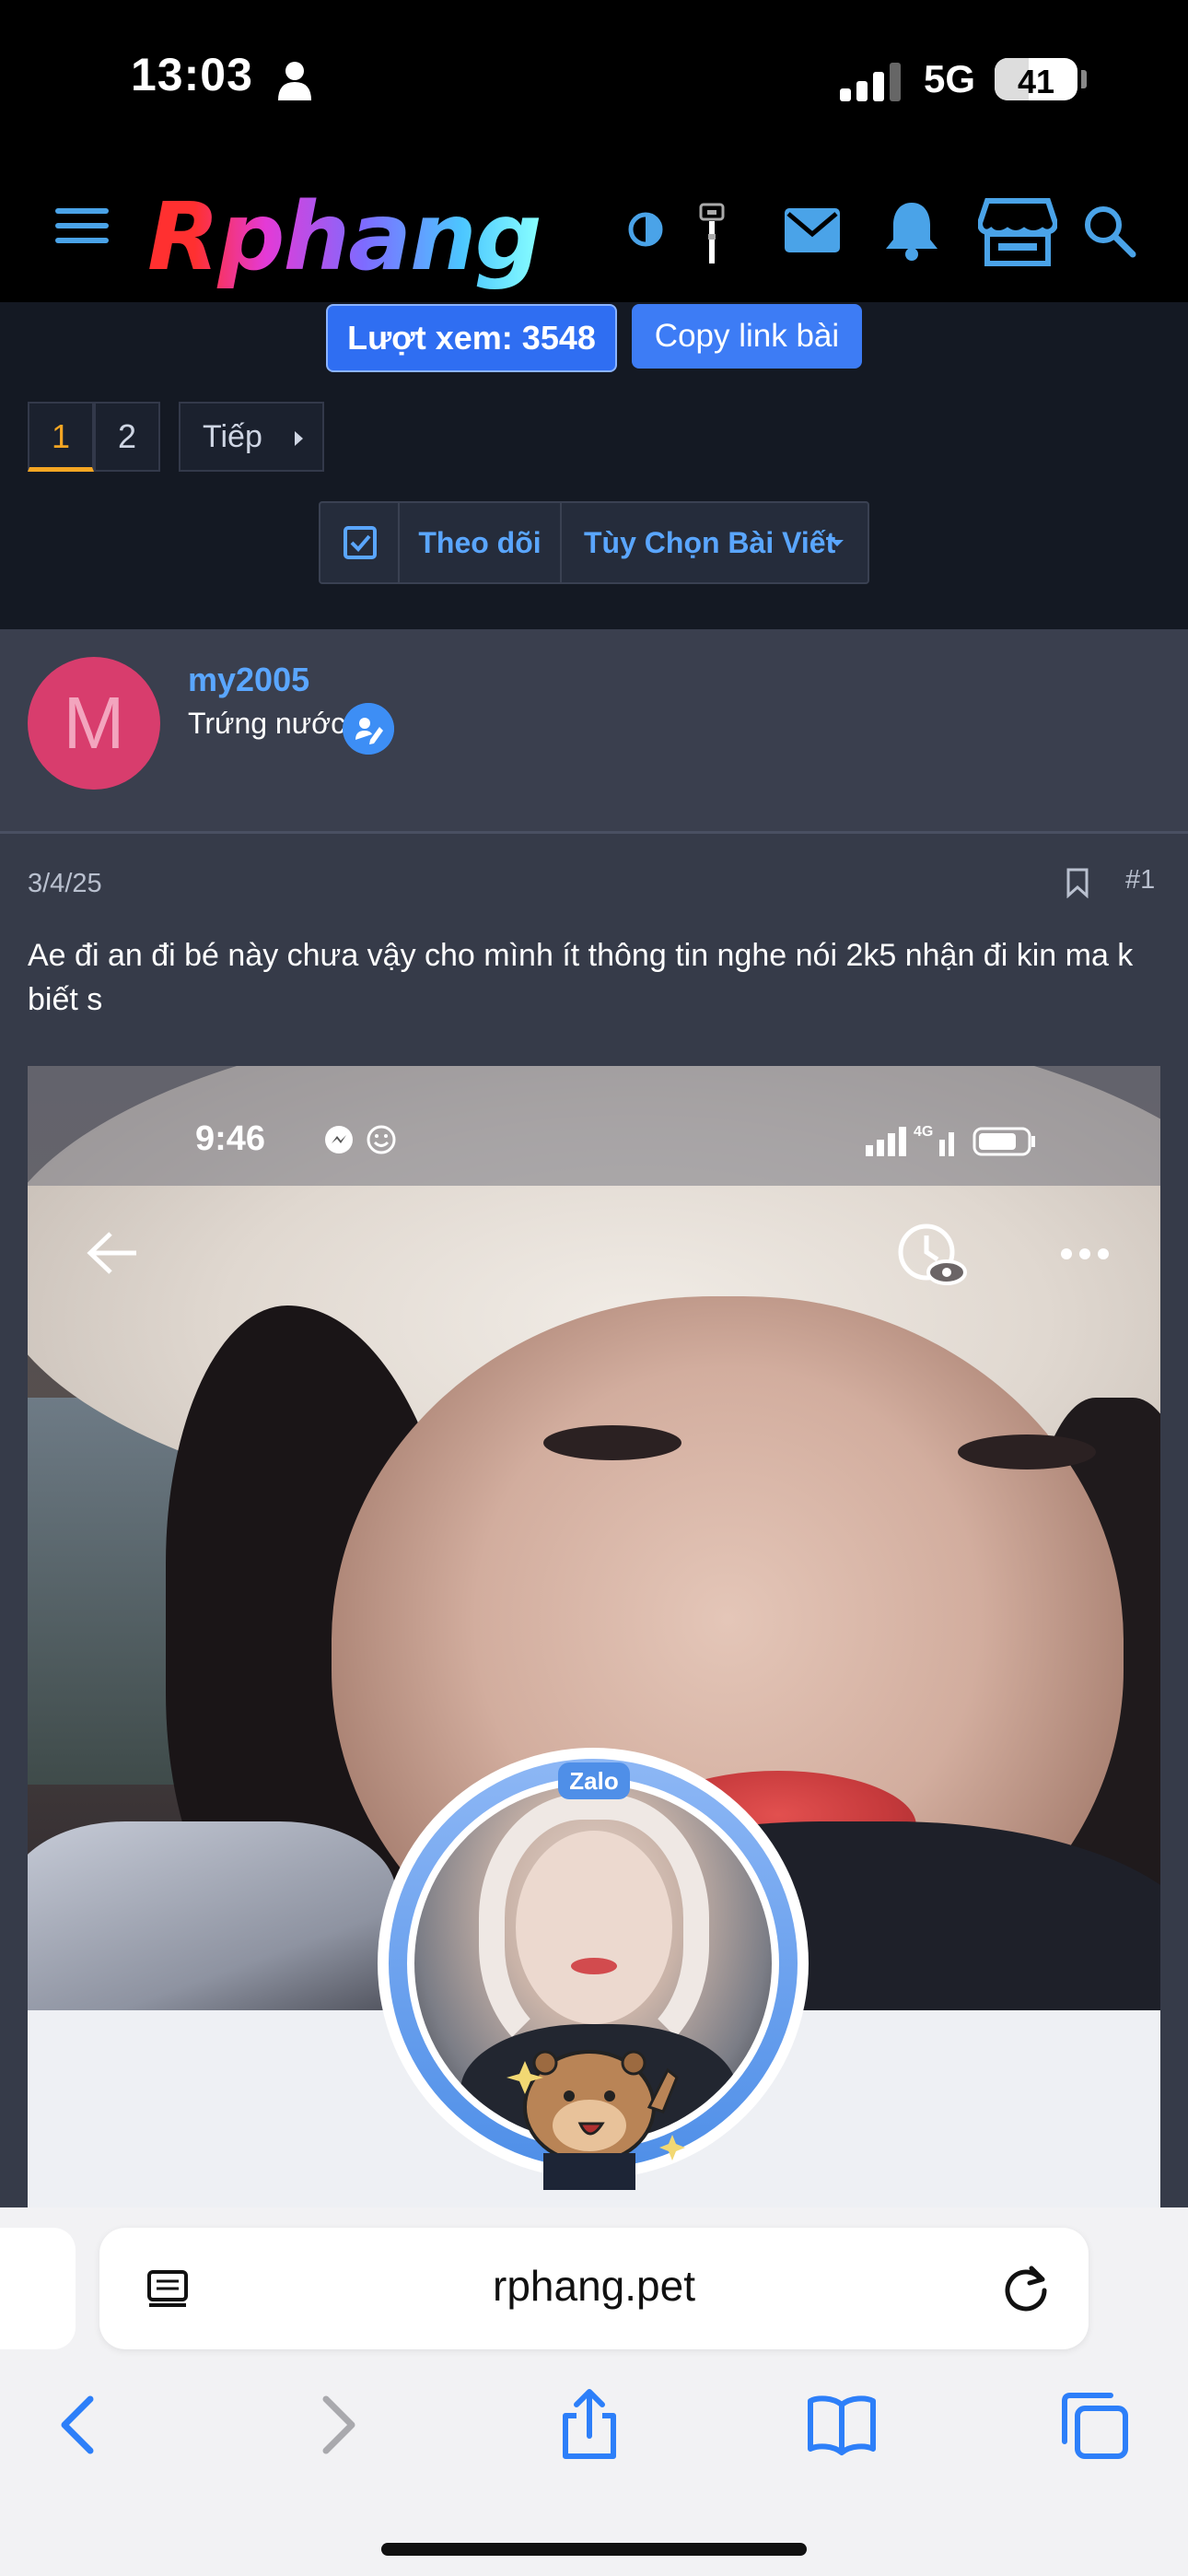  What do you see at coordinates (1094, 2425) in the screenshot?
I see `tabs-icon` at bounding box center [1094, 2425].